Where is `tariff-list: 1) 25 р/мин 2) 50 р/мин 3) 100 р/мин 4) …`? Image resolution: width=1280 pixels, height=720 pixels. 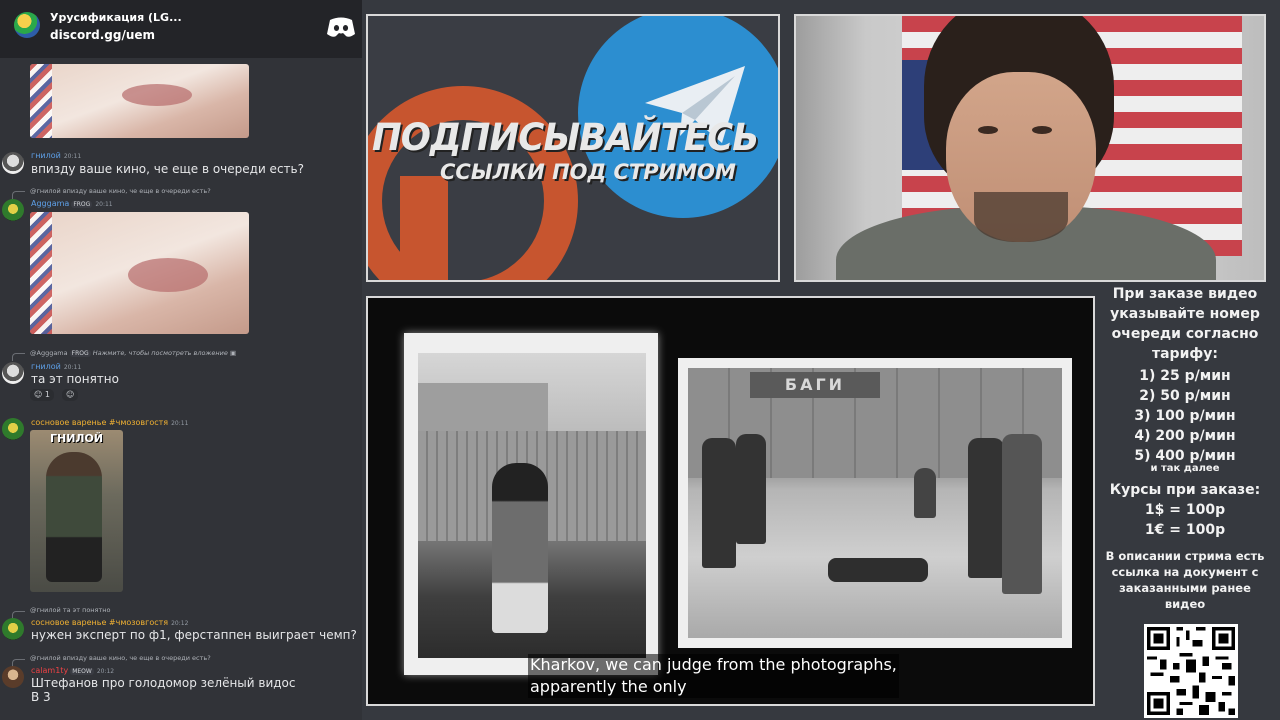 tariff-list: 1) 25 р/мин 2) 50 р/мин 3) 100 р/мин 4) … is located at coordinates (1185, 416).